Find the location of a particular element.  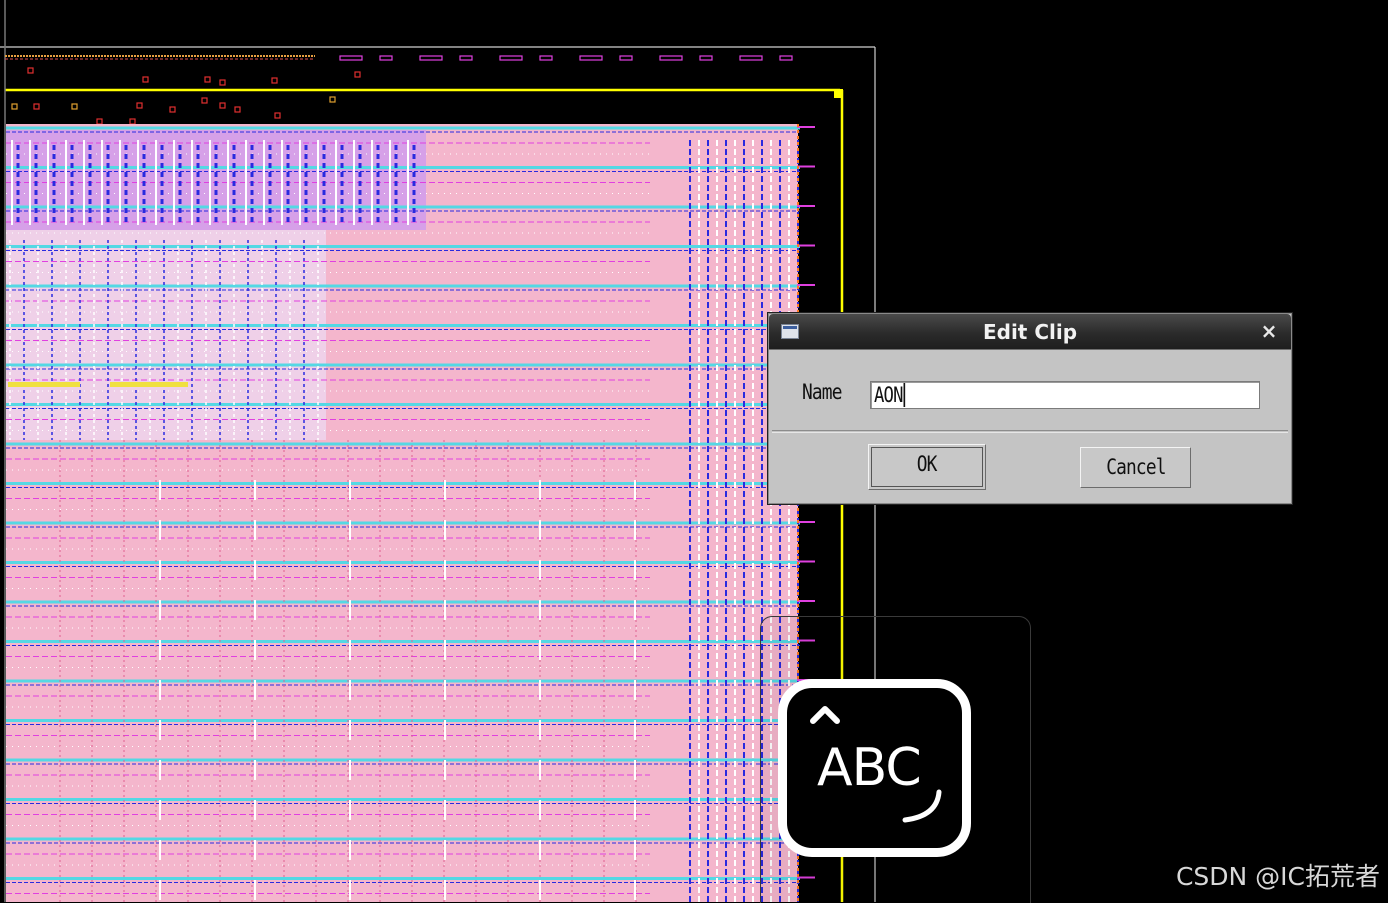

core-corner is located at coordinates (838, 93).